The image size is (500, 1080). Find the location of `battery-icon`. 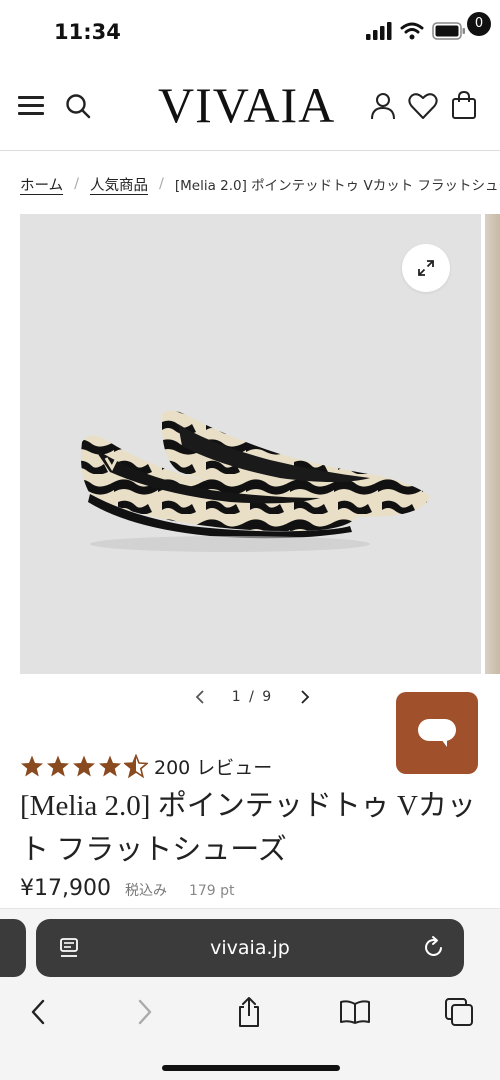

battery-icon is located at coordinates (448, 31).